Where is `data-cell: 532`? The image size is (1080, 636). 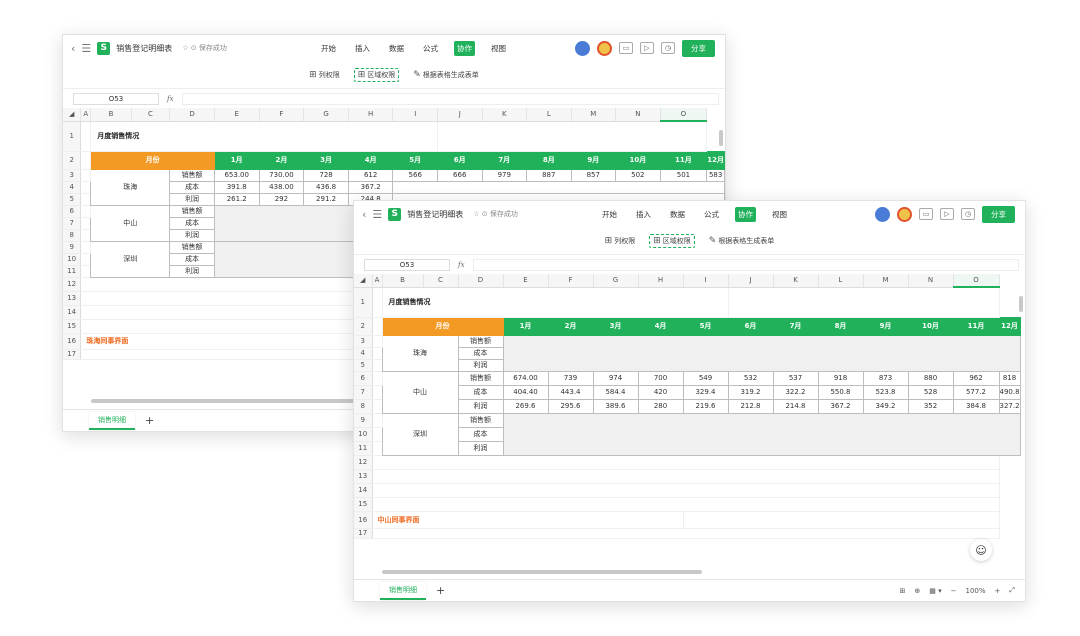
data-cell: 532 is located at coordinates (750, 378).